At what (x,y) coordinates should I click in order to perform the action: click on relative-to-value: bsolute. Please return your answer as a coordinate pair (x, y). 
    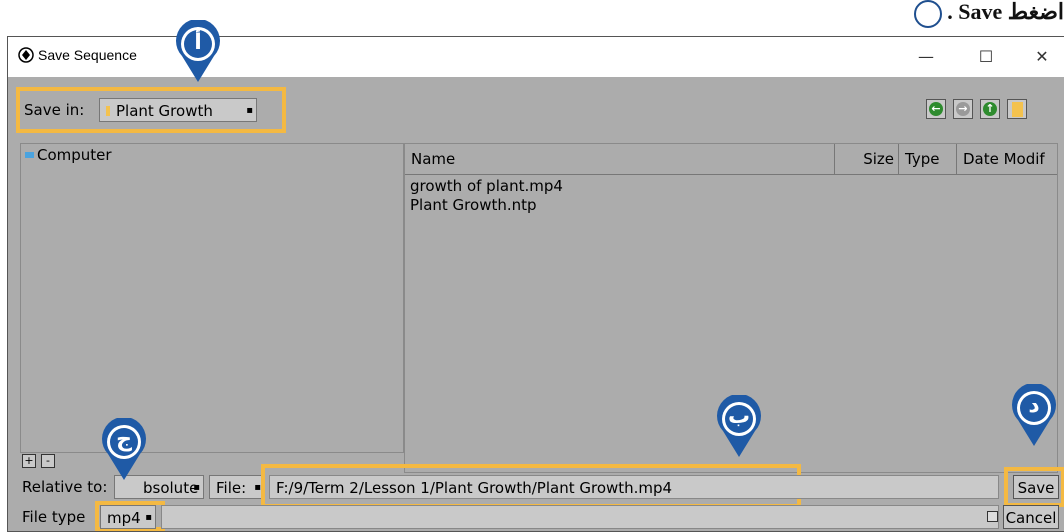
    Looking at the image, I should click on (171, 488).